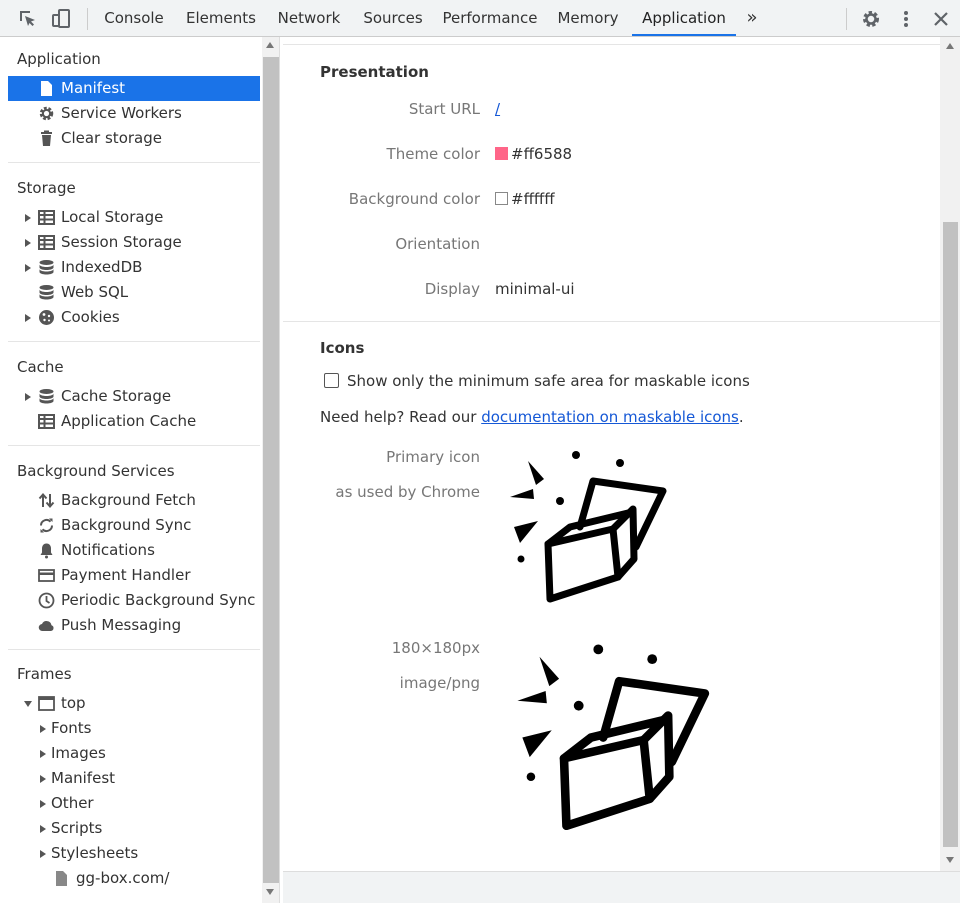 The image size is (960, 903). What do you see at coordinates (111, 138) in the screenshot?
I see `sidebar-item-label: Clear storage` at bounding box center [111, 138].